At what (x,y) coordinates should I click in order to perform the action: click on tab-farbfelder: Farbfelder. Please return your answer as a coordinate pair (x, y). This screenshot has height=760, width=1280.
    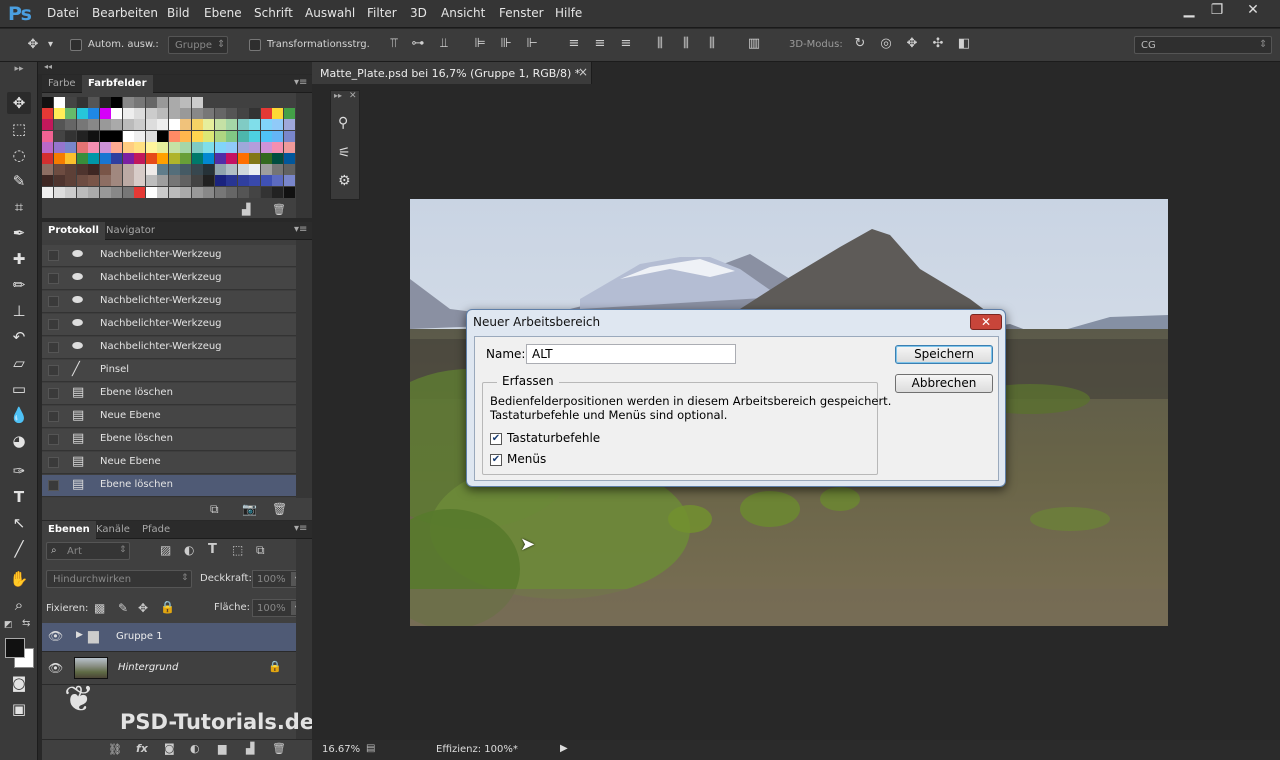
    Looking at the image, I should click on (117, 84).